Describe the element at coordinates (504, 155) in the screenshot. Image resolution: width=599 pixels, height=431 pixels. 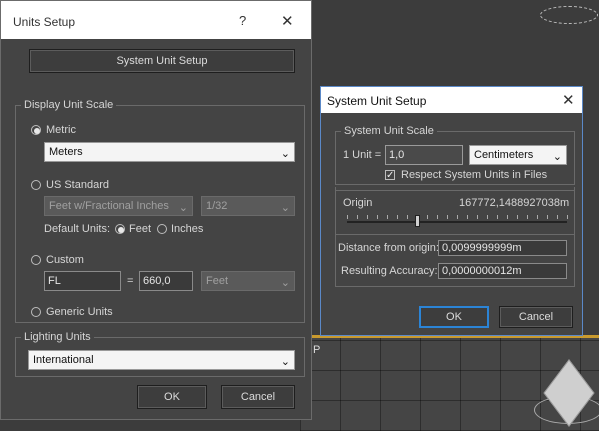
I see `unit-type-value: Centimeters` at that location.